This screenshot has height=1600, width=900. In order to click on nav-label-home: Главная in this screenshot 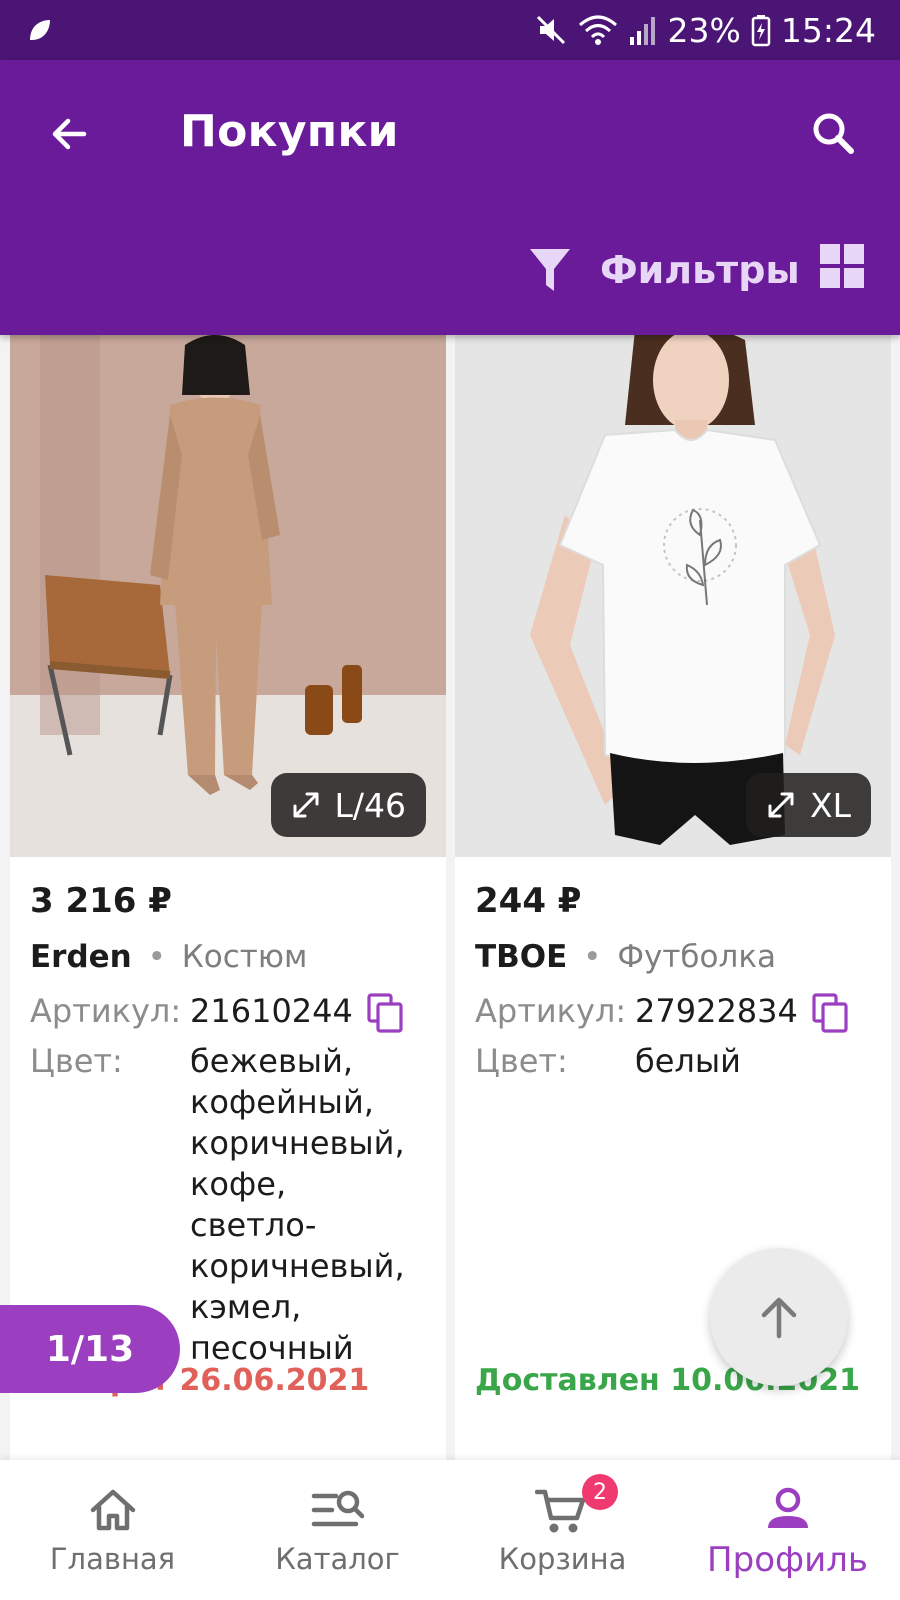, I will do `click(112, 1559)`.